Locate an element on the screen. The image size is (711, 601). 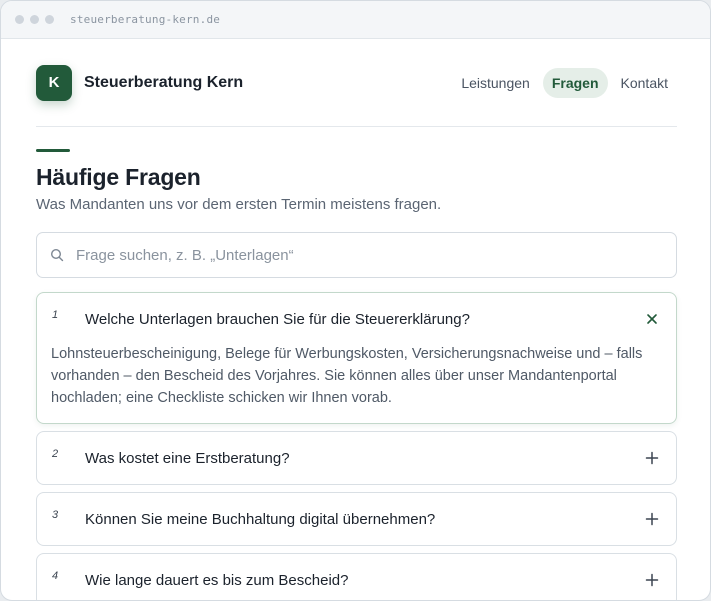
main-nav: Leistungen Fragen Kontakt is located at coordinates (562, 82).